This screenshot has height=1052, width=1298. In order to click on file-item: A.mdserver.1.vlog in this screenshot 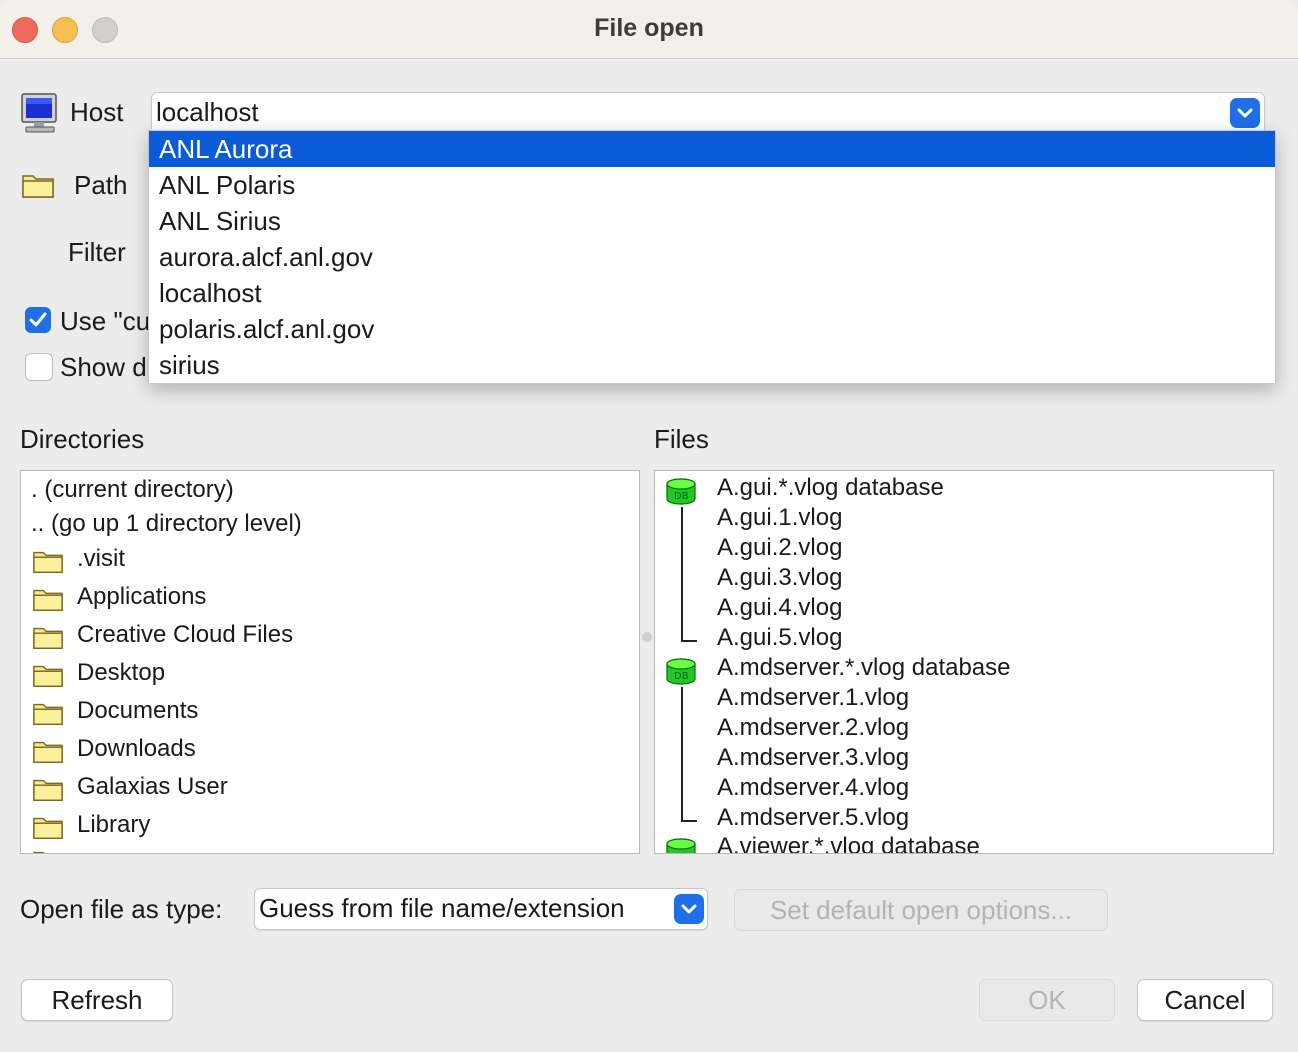, I will do `click(813, 698)`.